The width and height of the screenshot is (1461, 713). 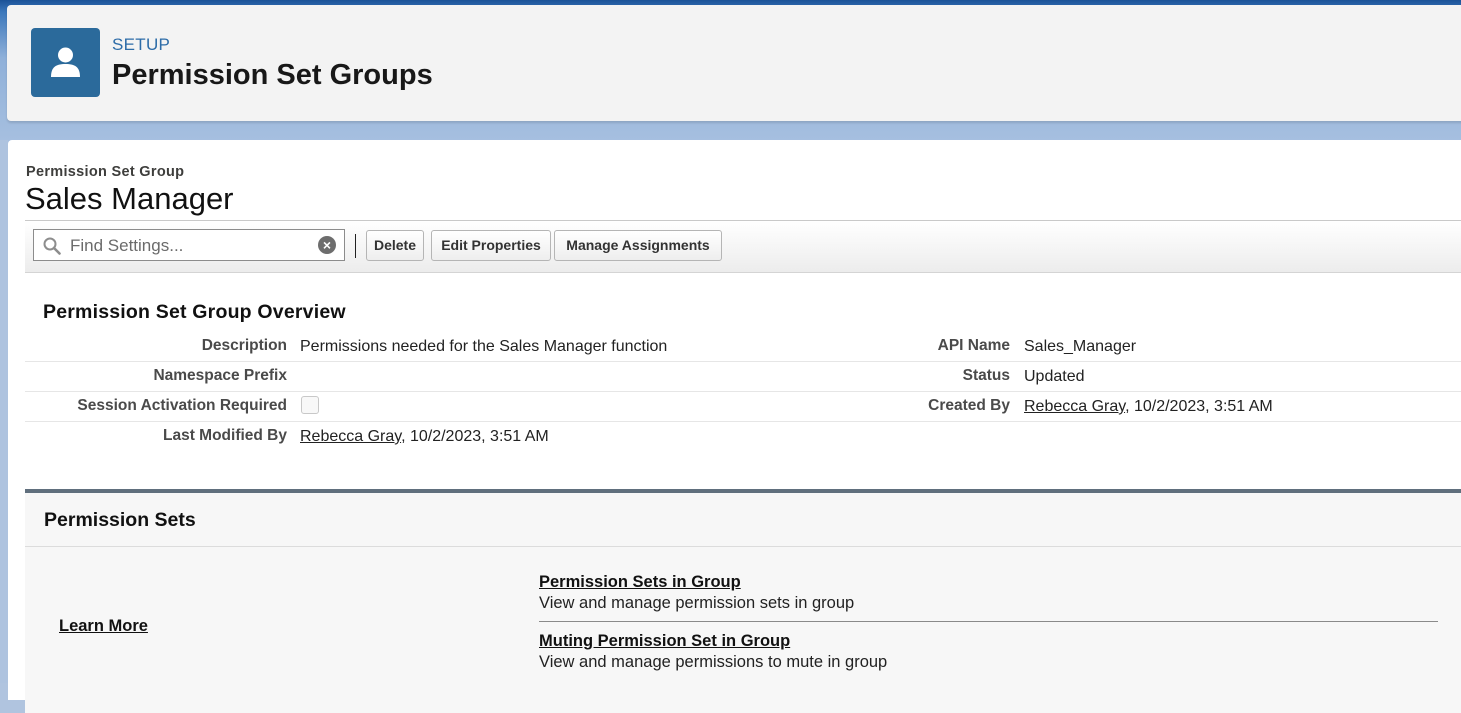 What do you see at coordinates (129, 198) in the screenshot?
I see `record-name: Sales Manager` at bounding box center [129, 198].